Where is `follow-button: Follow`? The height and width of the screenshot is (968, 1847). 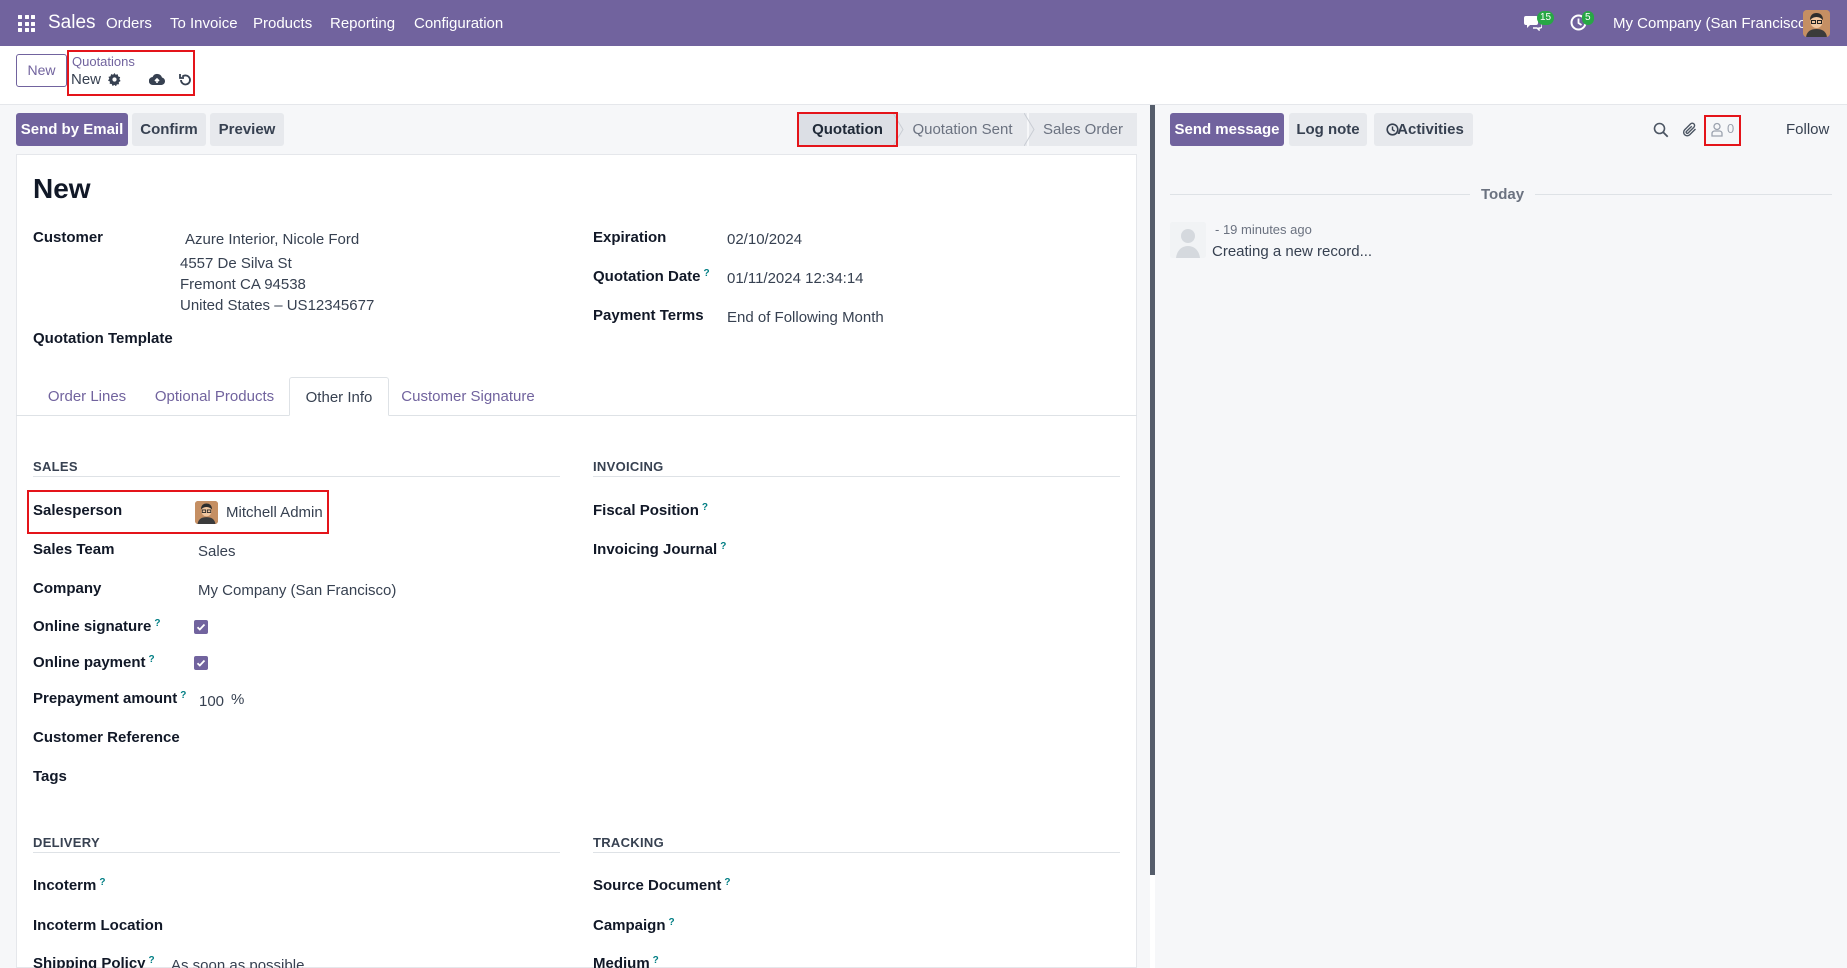 follow-button: Follow is located at coordinates (1807, 129).